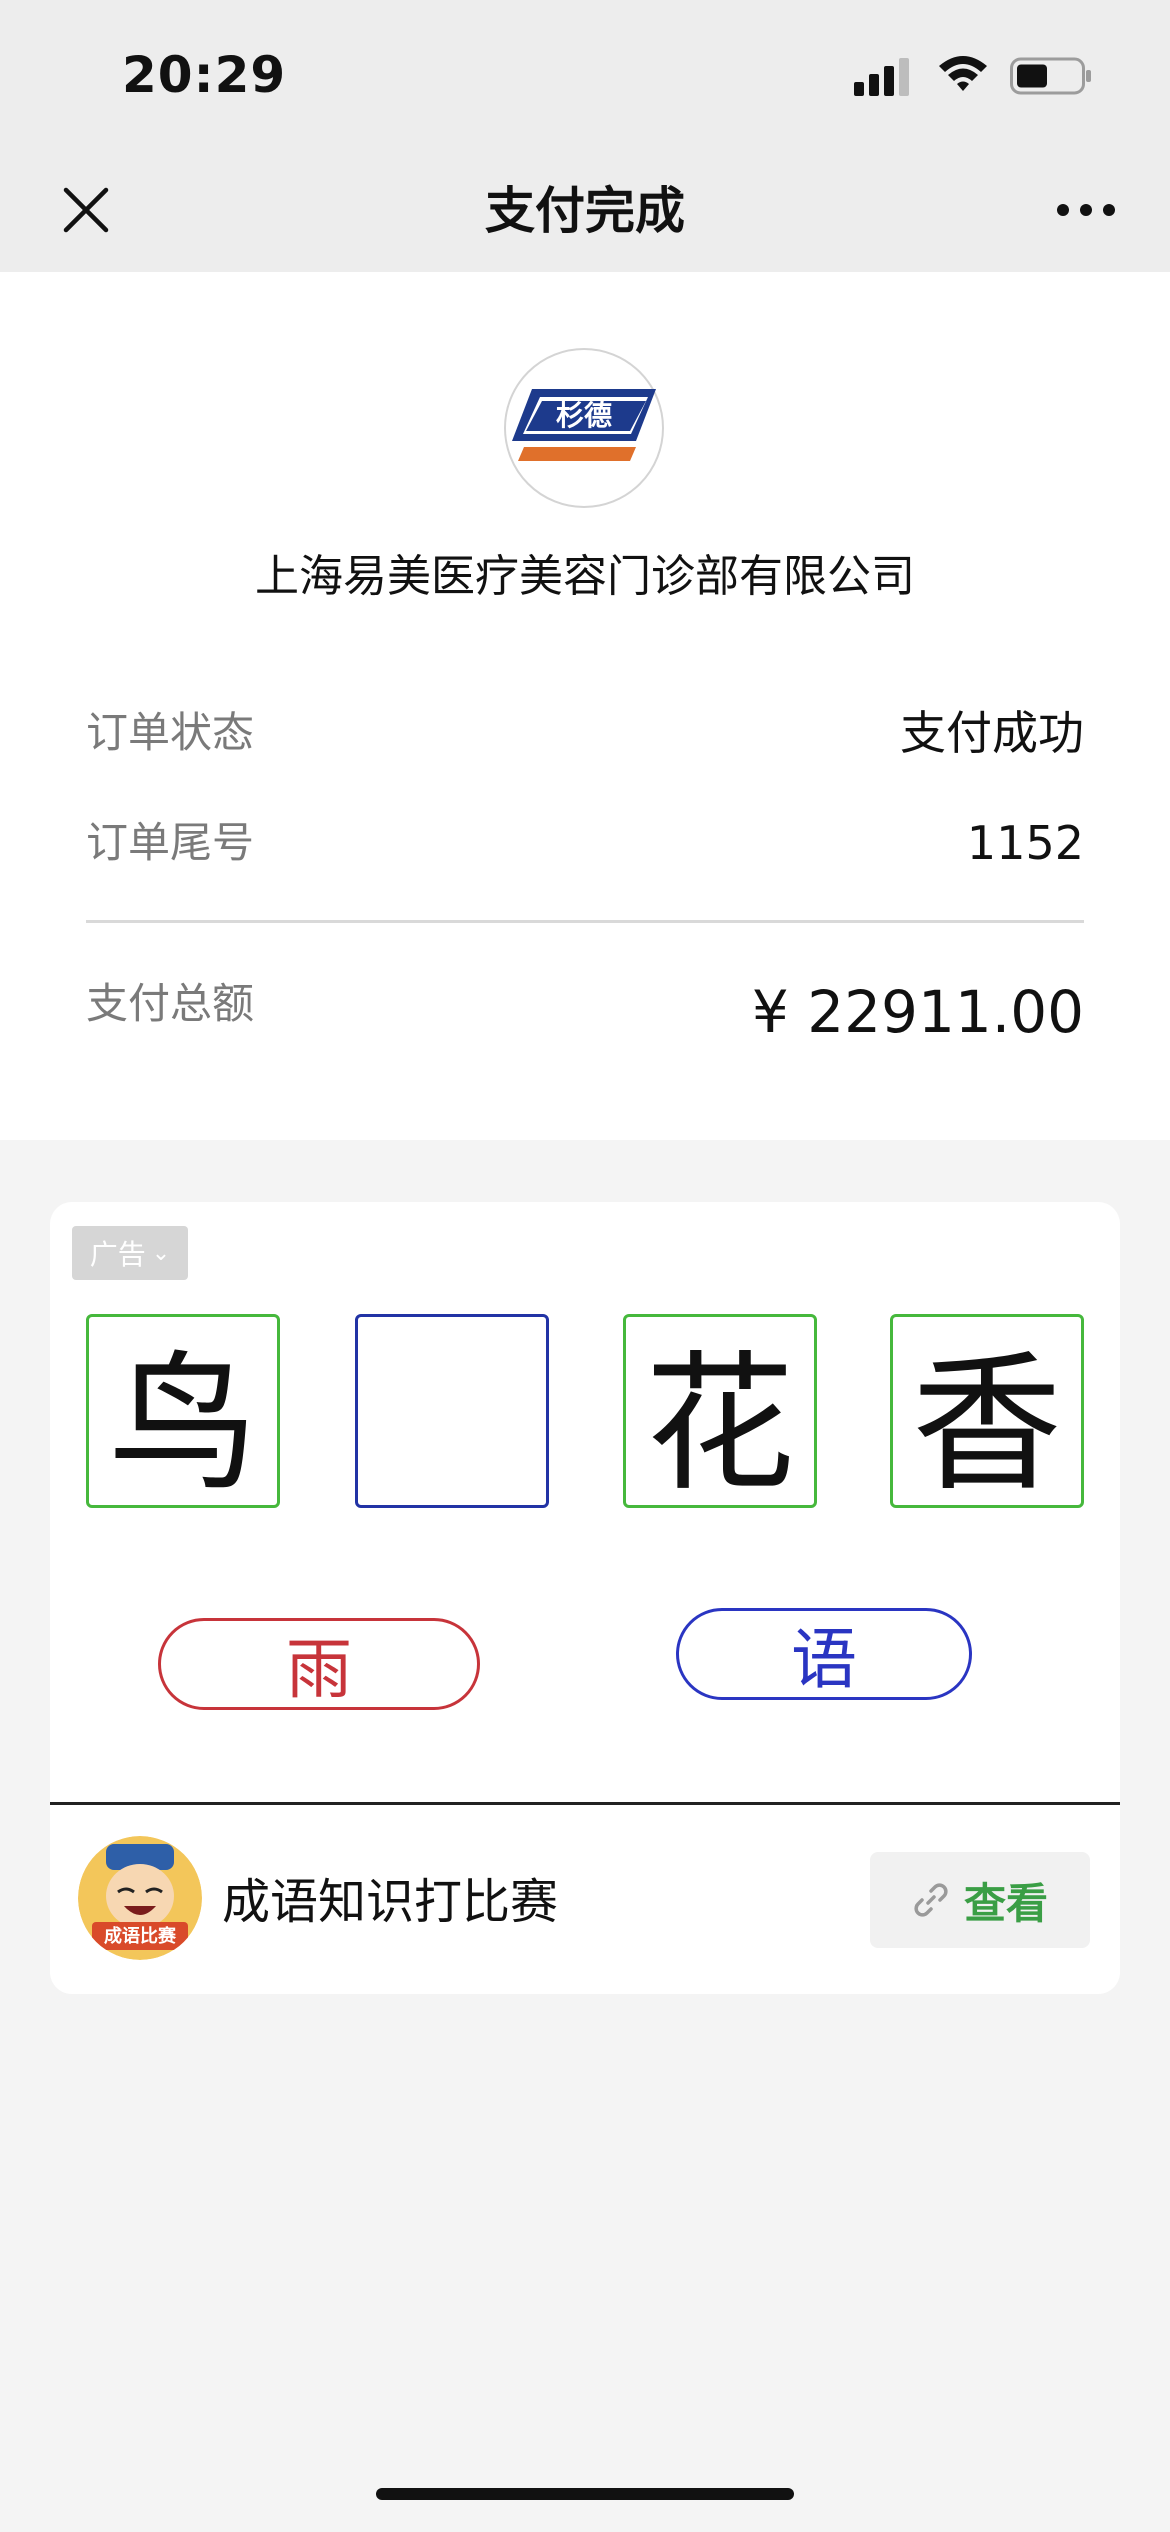 The image size is (1170, 2532). What do you see at coordinates (140, 1936) in the screenshot?
I see `app-badge-text: 成语比赛` at bounding box center [140, 1936].